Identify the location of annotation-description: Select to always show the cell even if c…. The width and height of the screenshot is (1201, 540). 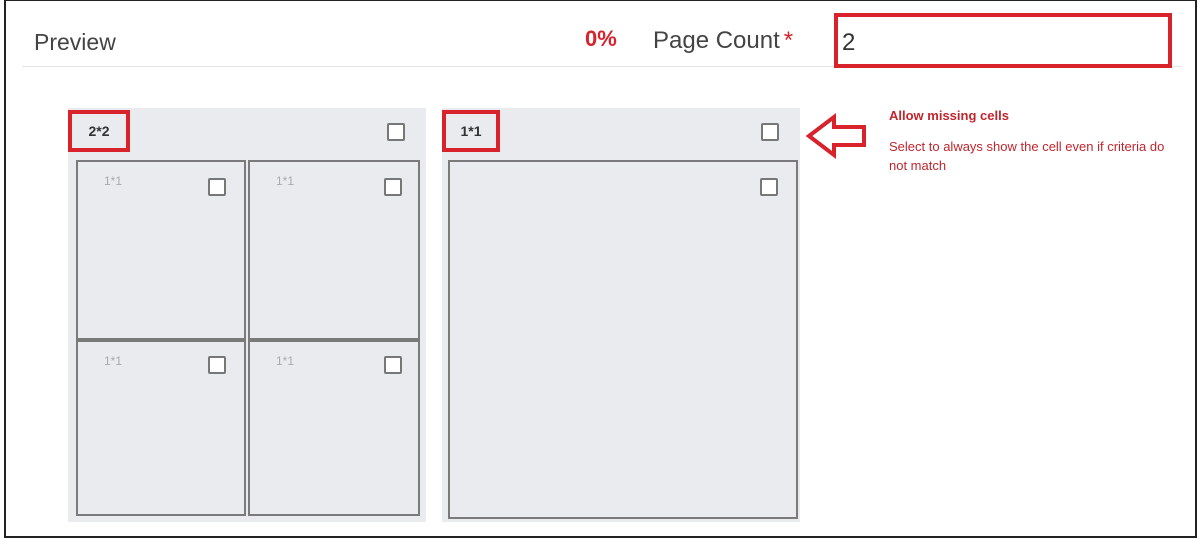
(1027, 156).